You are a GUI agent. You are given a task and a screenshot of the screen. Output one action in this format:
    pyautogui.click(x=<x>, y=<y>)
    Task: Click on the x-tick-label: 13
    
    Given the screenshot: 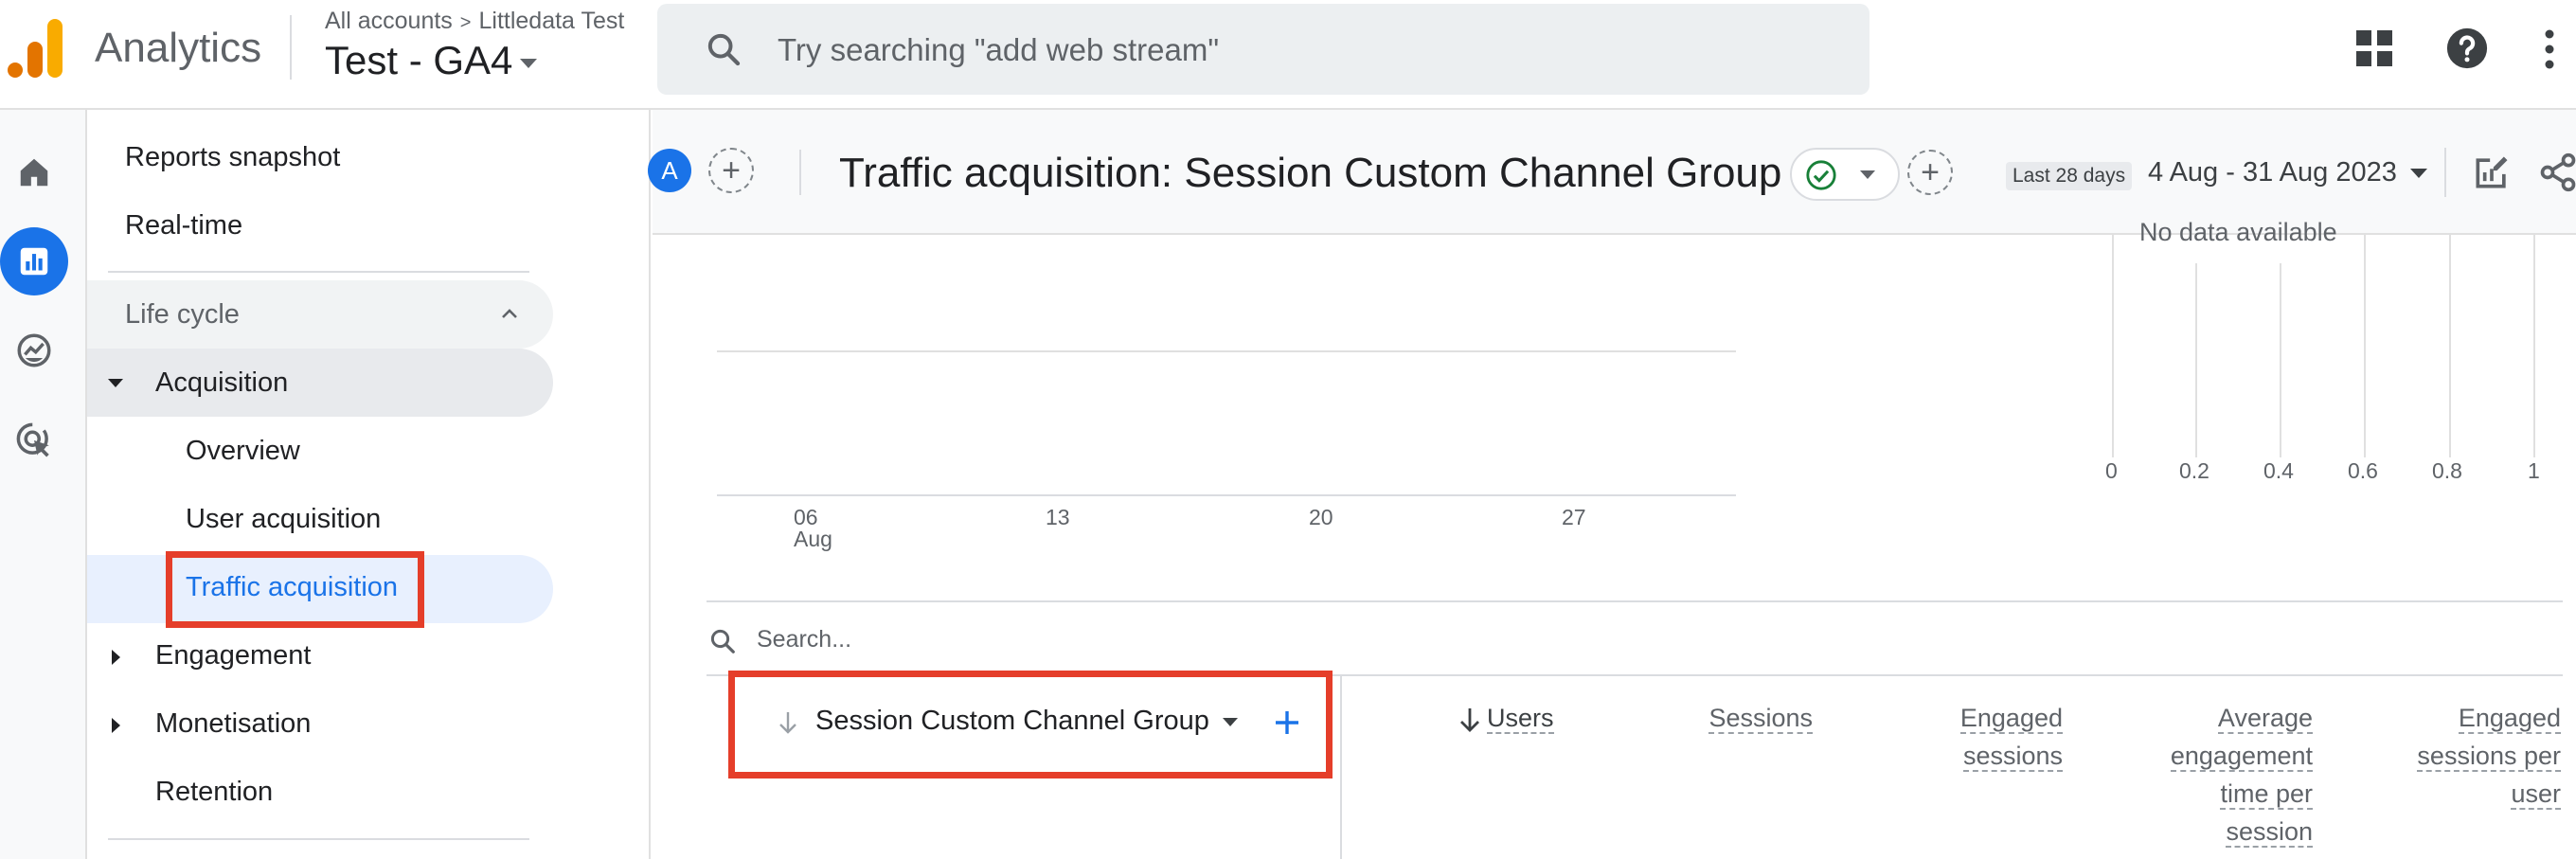 What is the action you would take?
    pyautogui.click(x=1058, y=517)
    